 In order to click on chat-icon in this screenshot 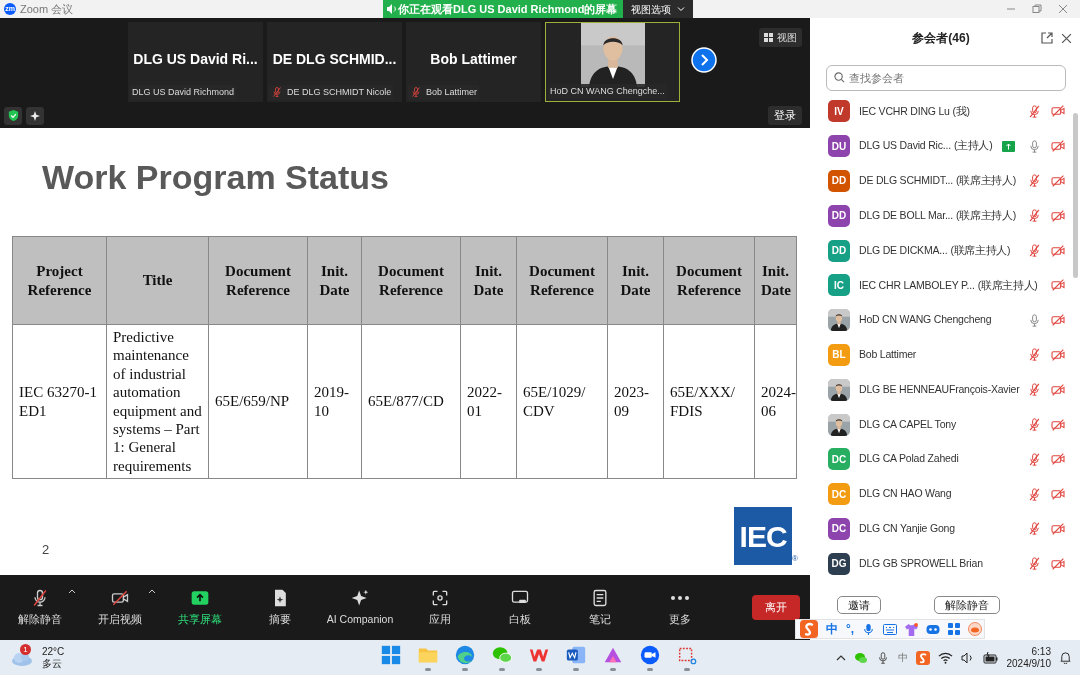, I will do `click(501, 655)`.